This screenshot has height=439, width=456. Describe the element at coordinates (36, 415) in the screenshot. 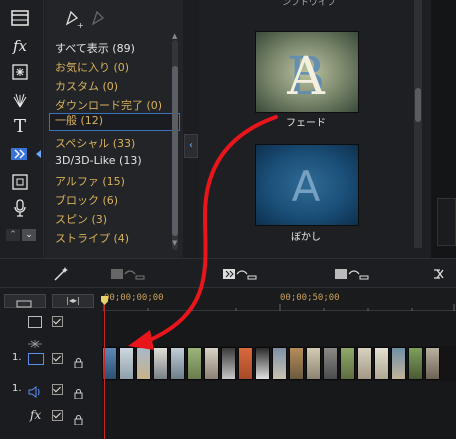

I see `fx-track-label: fx` at that location.